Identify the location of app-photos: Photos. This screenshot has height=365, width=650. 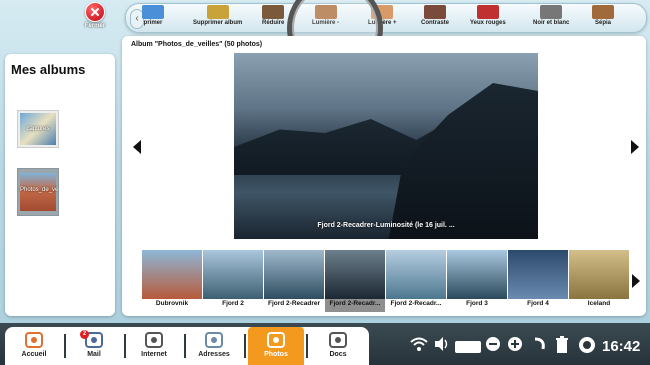
(276, 346).